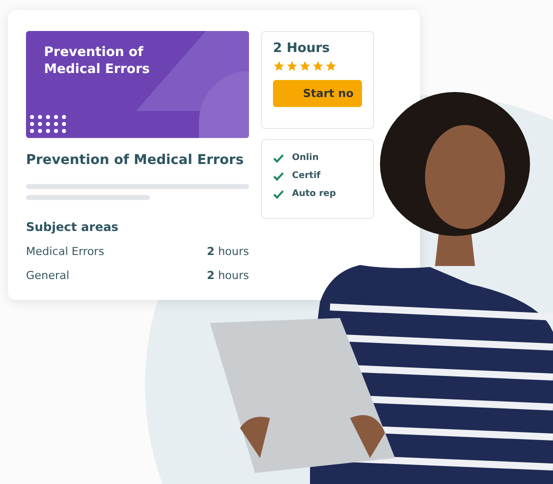  What do you see at coordinates (135, 160) in the screenshot?
I see `course-title: Prevention of Medical Errors` at bounding box center [135, 160].